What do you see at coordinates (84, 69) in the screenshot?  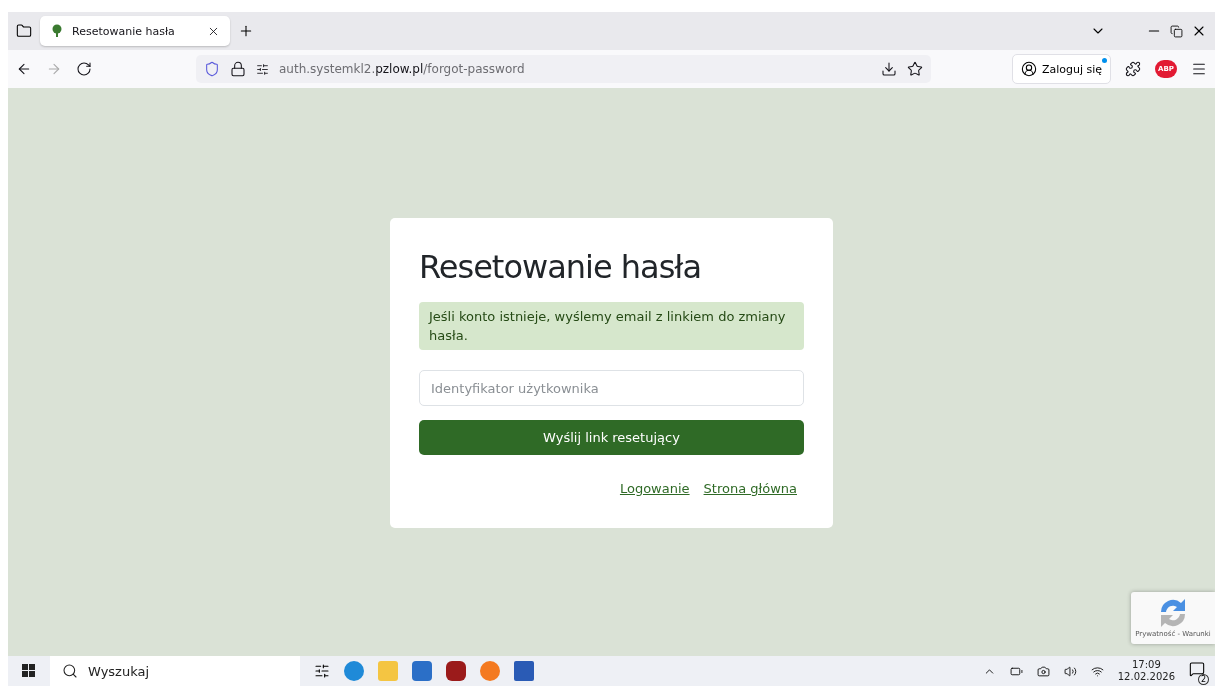 I see `reload-icon` at bounding box center [84, 69].